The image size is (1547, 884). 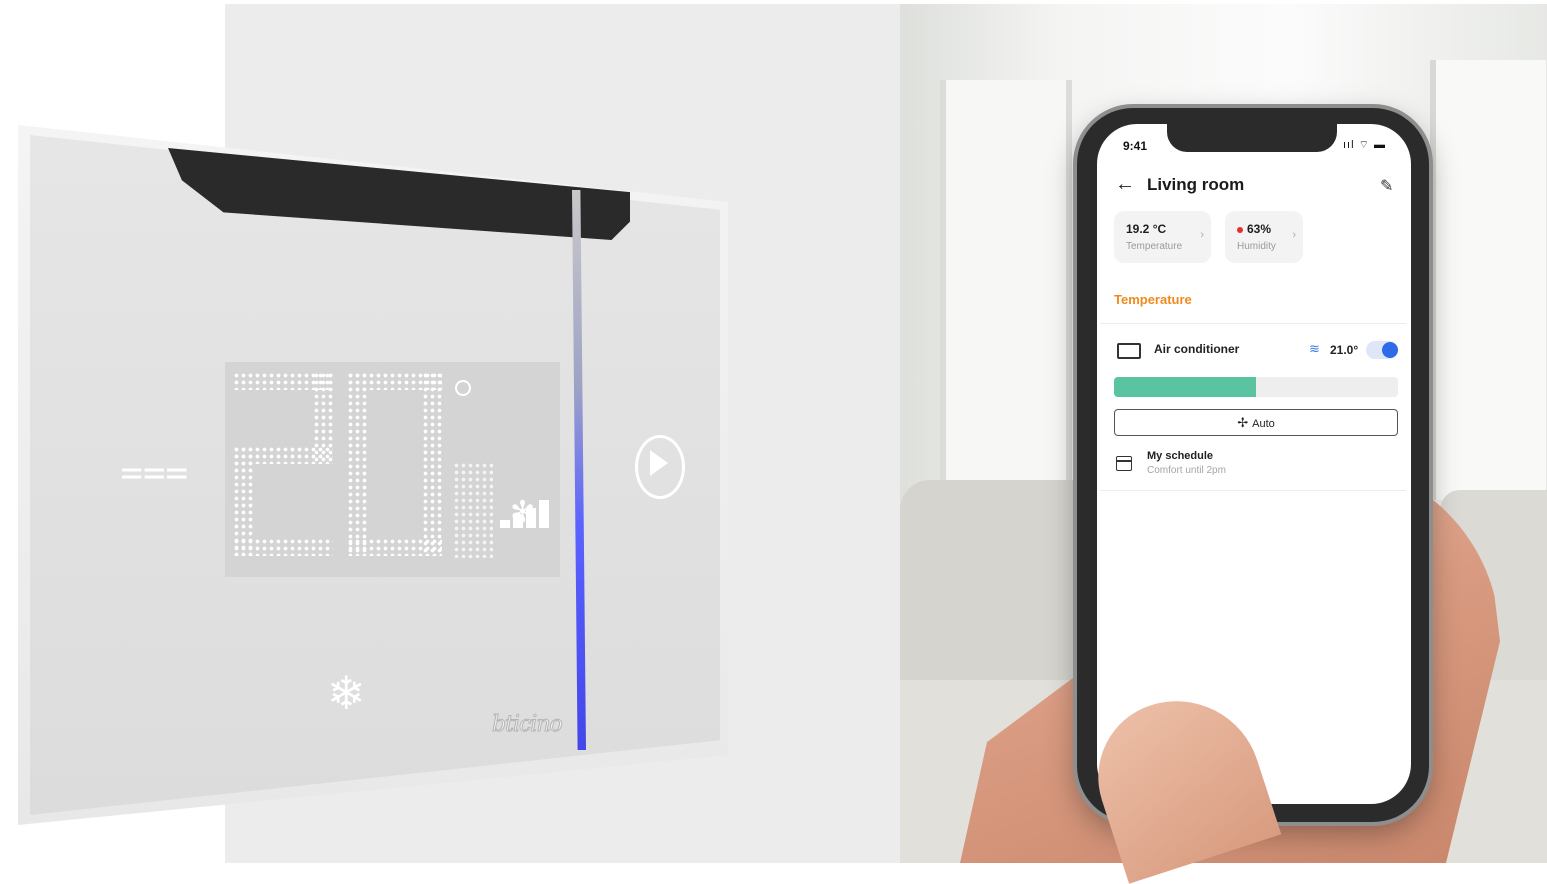 What do you see at coordinates (1129, 351) in the screenshot?
I see `air-conditioner-icon` at bounding box center [1129, 351].